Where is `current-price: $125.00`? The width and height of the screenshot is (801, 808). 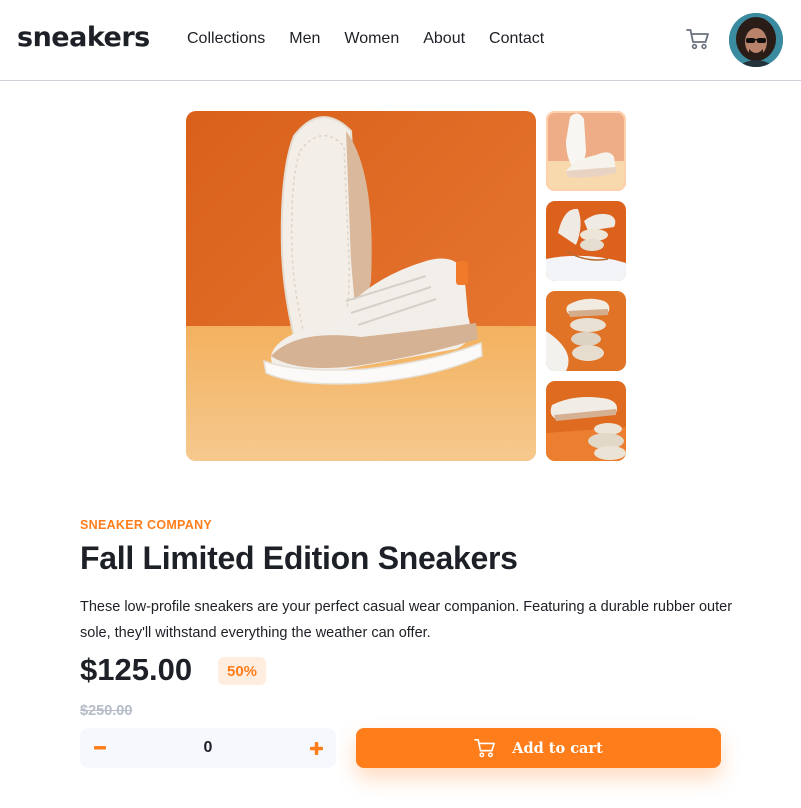 current-price: $125.00 is located at coordinates (136, 669).